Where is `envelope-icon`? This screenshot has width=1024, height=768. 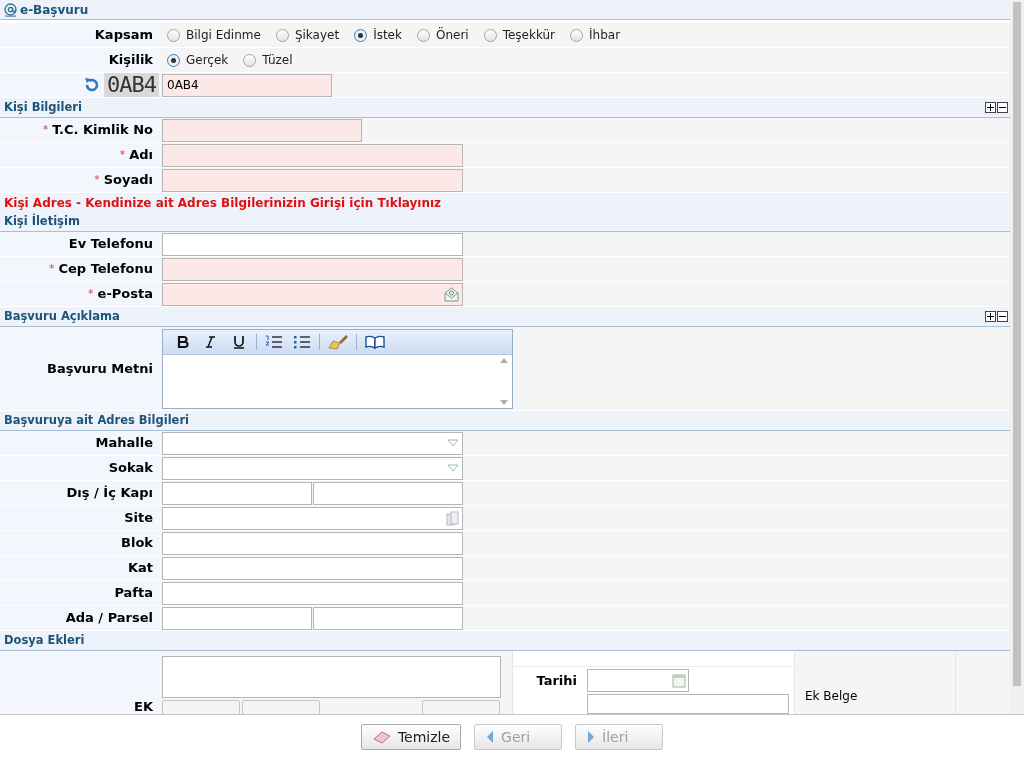
envelope-icon is located at coordinates (451, 294).